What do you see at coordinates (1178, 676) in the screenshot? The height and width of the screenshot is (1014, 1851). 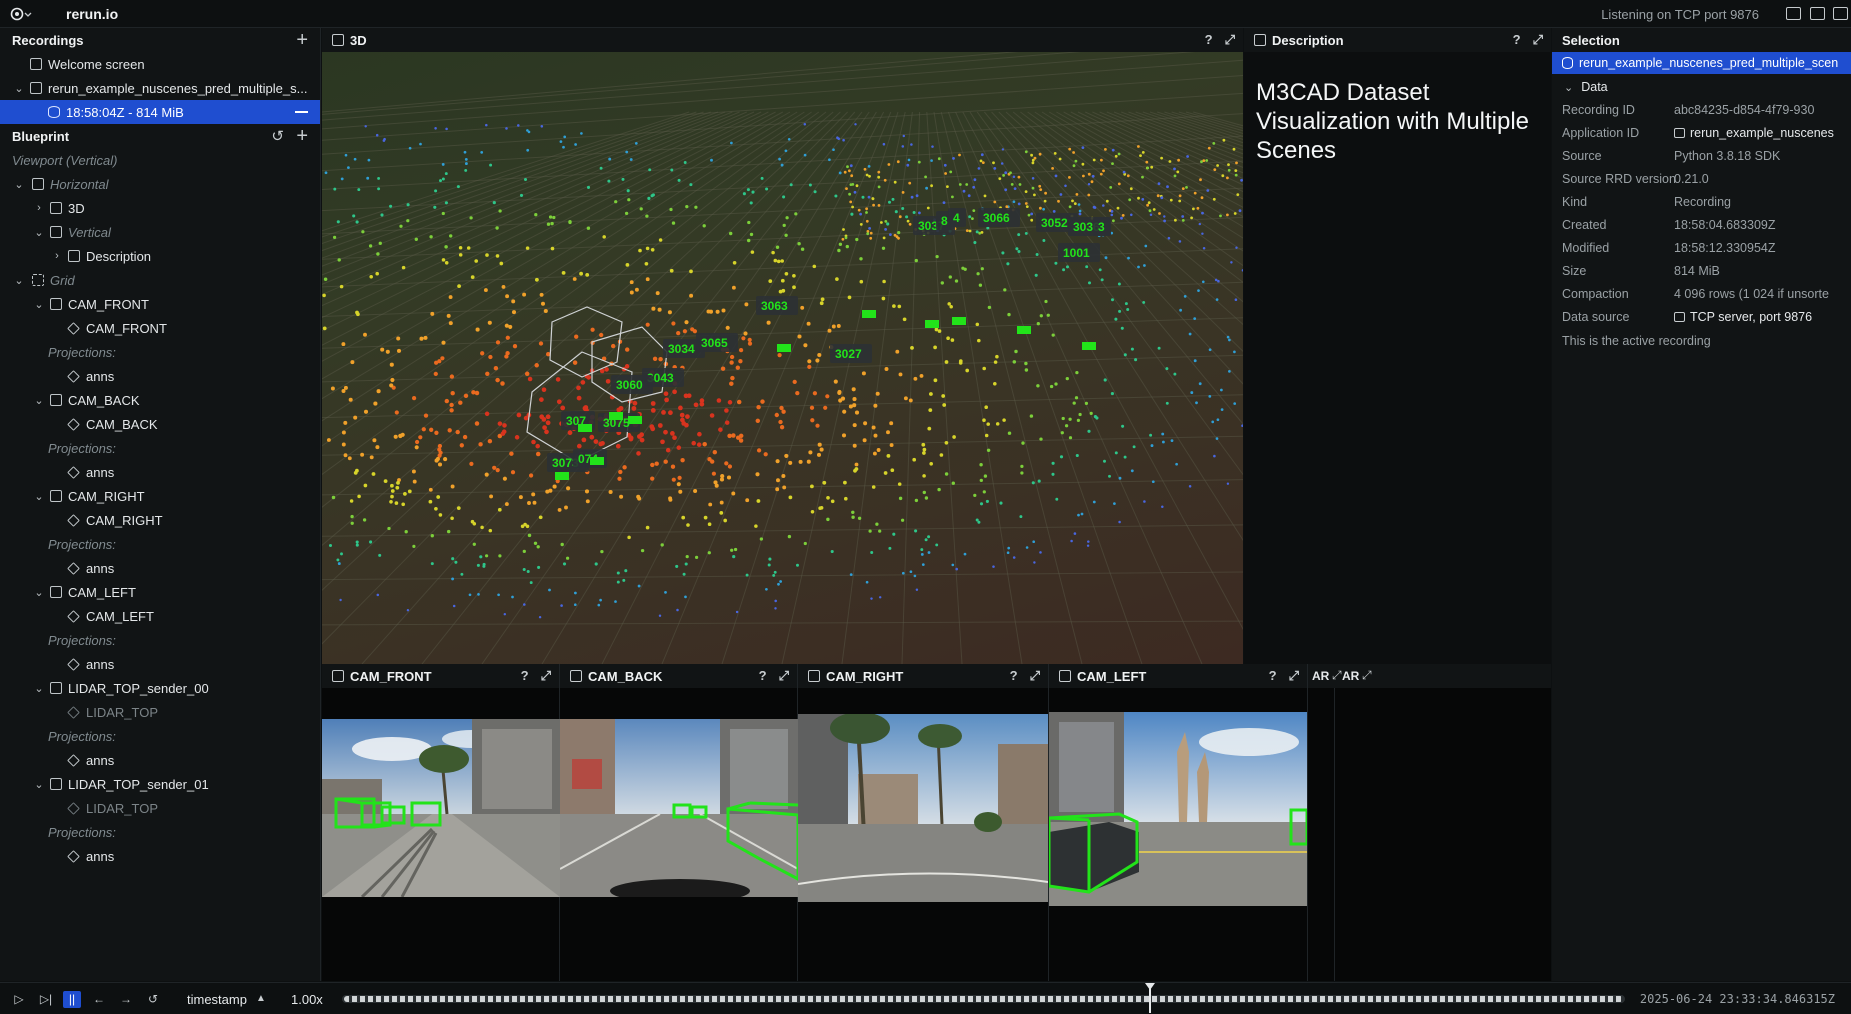 I see `cam-left-header: CAM_LEFT ? ⤢` at bounding box center [1178, 676].